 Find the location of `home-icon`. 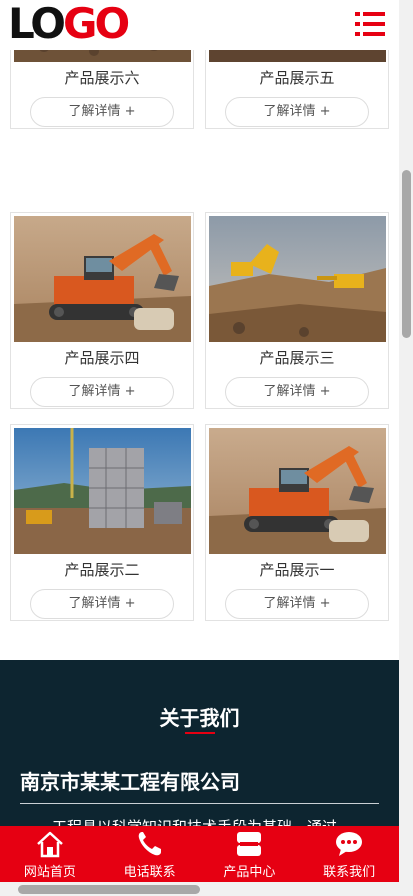

home-icon is located at coordinates (50, 844).